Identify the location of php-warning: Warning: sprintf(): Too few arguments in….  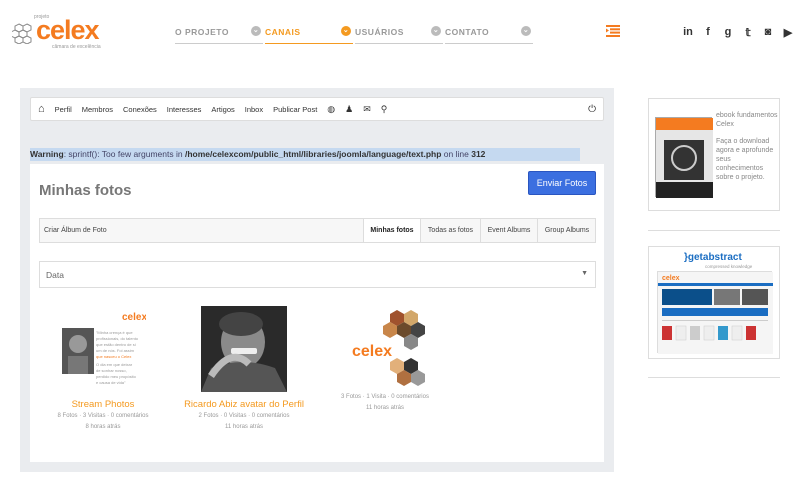
(305, 154).